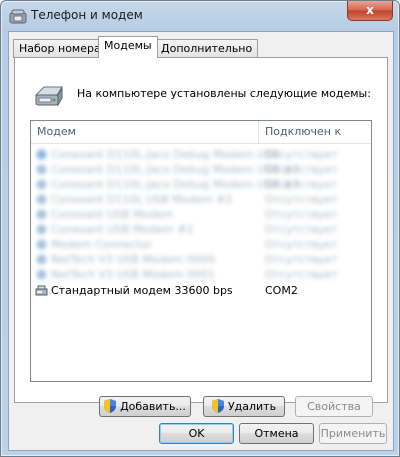 Image resolution: width=400 pixels, height=457 pixels. I want to click on list-item: Conexant USB Modem #2 Отсутствует, so click(201, 229).